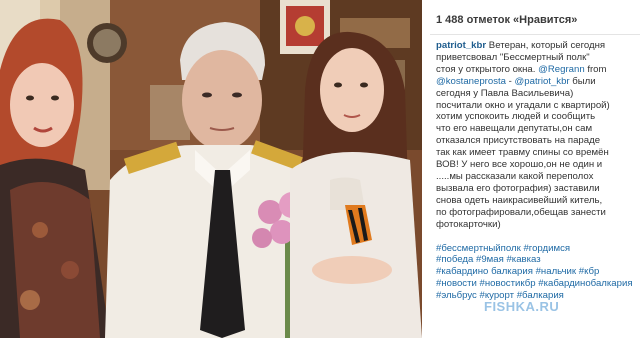 The width and height of the screenshot is (640, 338). Describe the element at coordinates (519, 200) in the screenshot. I see `caption-text: снова одеть наикрасивейший китель,` at that location.